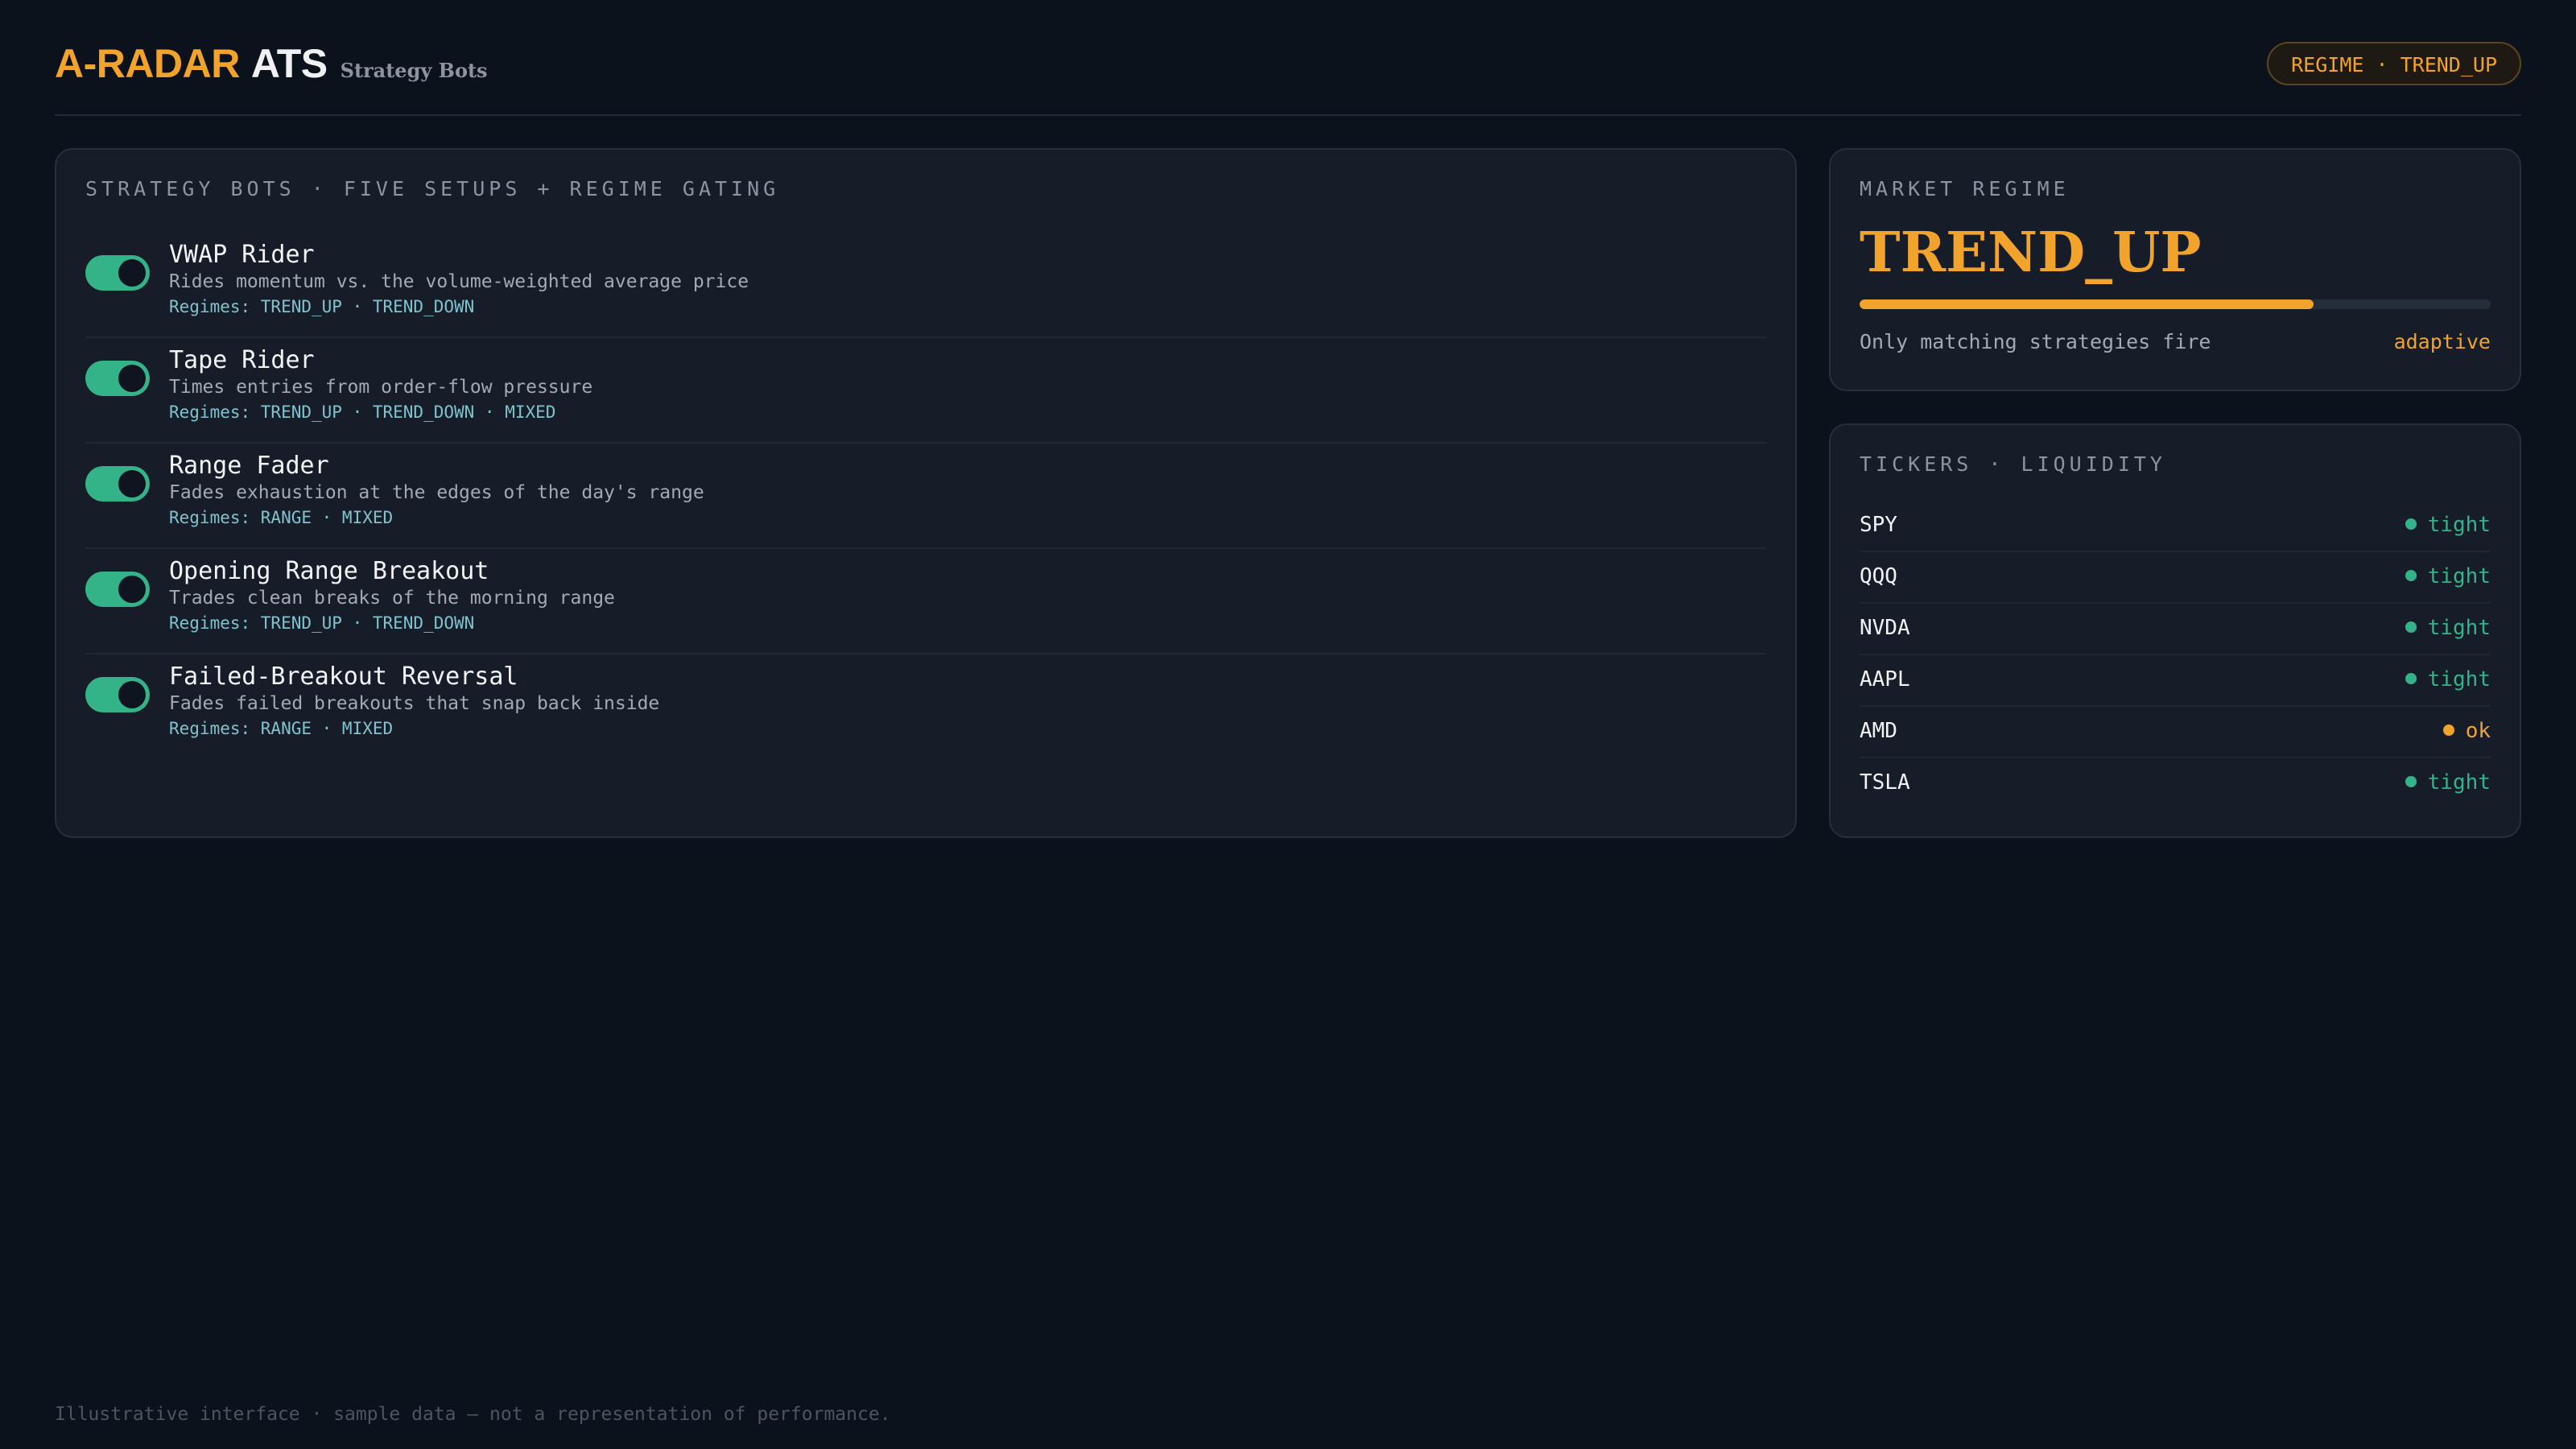 This screenshot has width=2576, height=1449. Describe the element at coordinates (392, 598) in the screenshot. I see `bot-description: Trades clean breaks of the morning range` at that location.